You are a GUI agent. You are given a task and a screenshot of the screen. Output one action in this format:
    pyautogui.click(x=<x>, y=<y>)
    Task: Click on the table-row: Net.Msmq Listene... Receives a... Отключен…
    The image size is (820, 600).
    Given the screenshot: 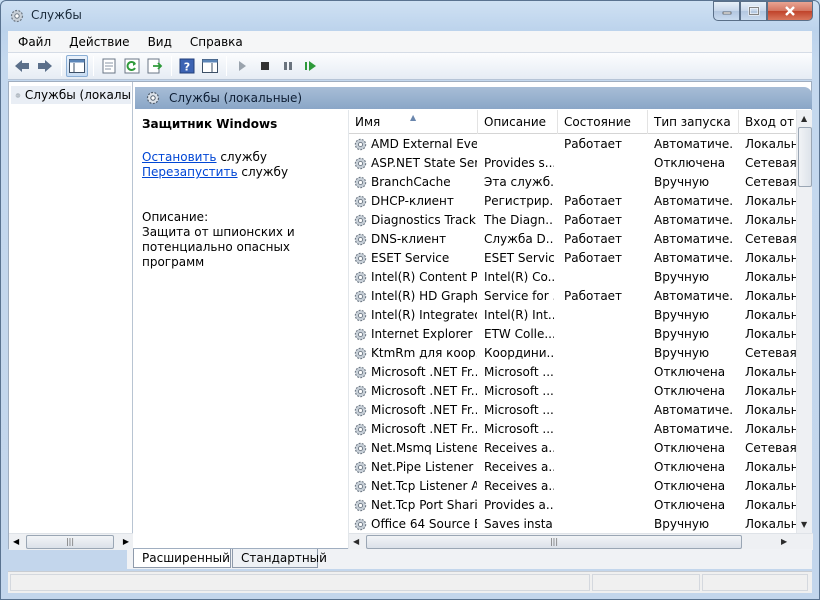 What is the action you would take?
    pyautogui.click(x=573, y=448)
    